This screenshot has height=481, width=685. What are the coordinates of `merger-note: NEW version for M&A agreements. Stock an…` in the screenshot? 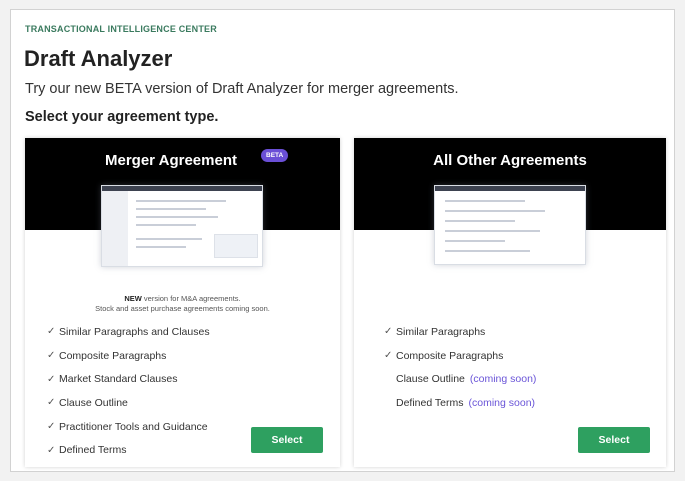 It's located at (182, 304).